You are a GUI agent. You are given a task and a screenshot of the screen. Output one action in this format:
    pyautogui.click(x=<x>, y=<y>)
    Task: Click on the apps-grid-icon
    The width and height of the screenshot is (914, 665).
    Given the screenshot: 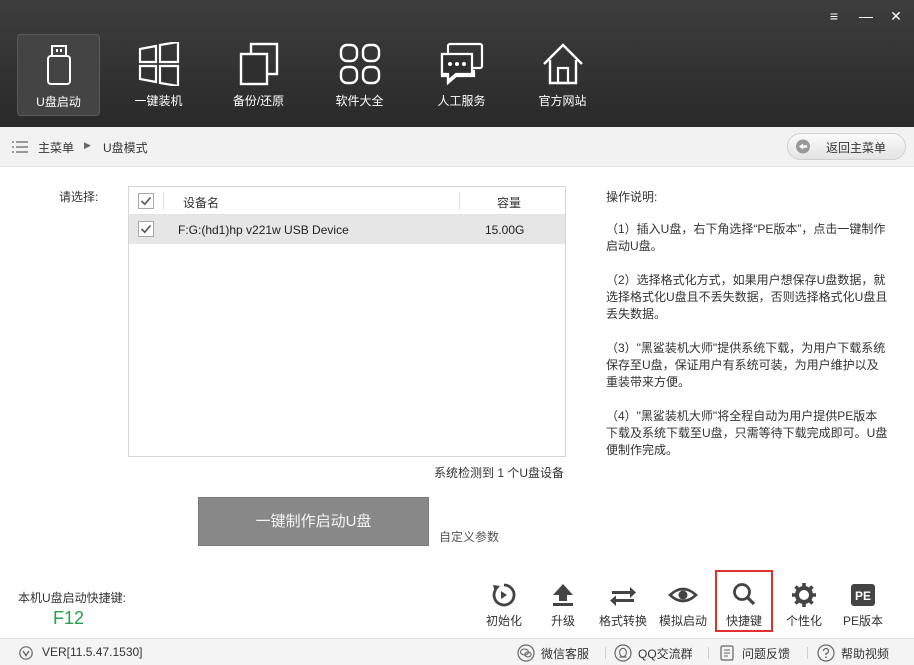 What is the action you would take?
    pyautogui.click(x=359, y=64)
    